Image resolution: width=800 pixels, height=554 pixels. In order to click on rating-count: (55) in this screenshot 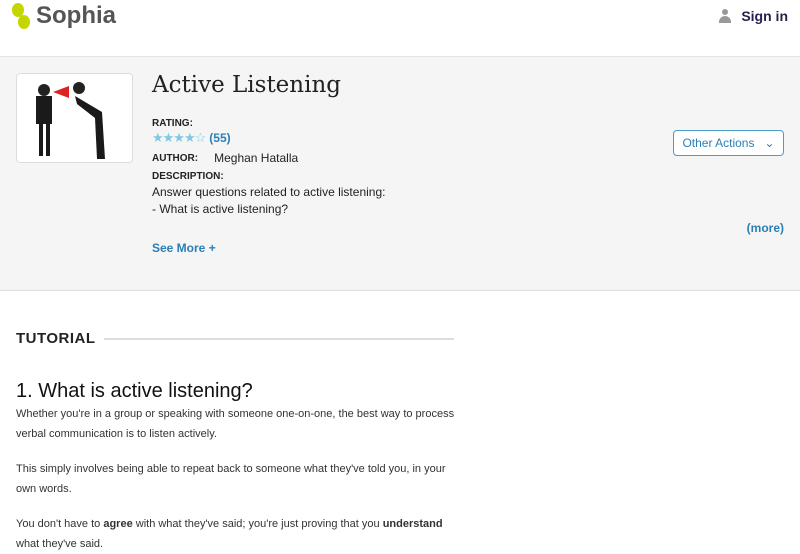, I will do `click(219, 138)`.